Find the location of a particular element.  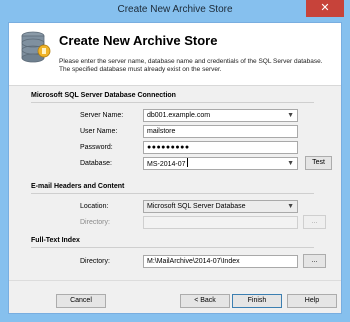

title-bar: Create New Archive Store ✕ is located at coordinates (175, 10).